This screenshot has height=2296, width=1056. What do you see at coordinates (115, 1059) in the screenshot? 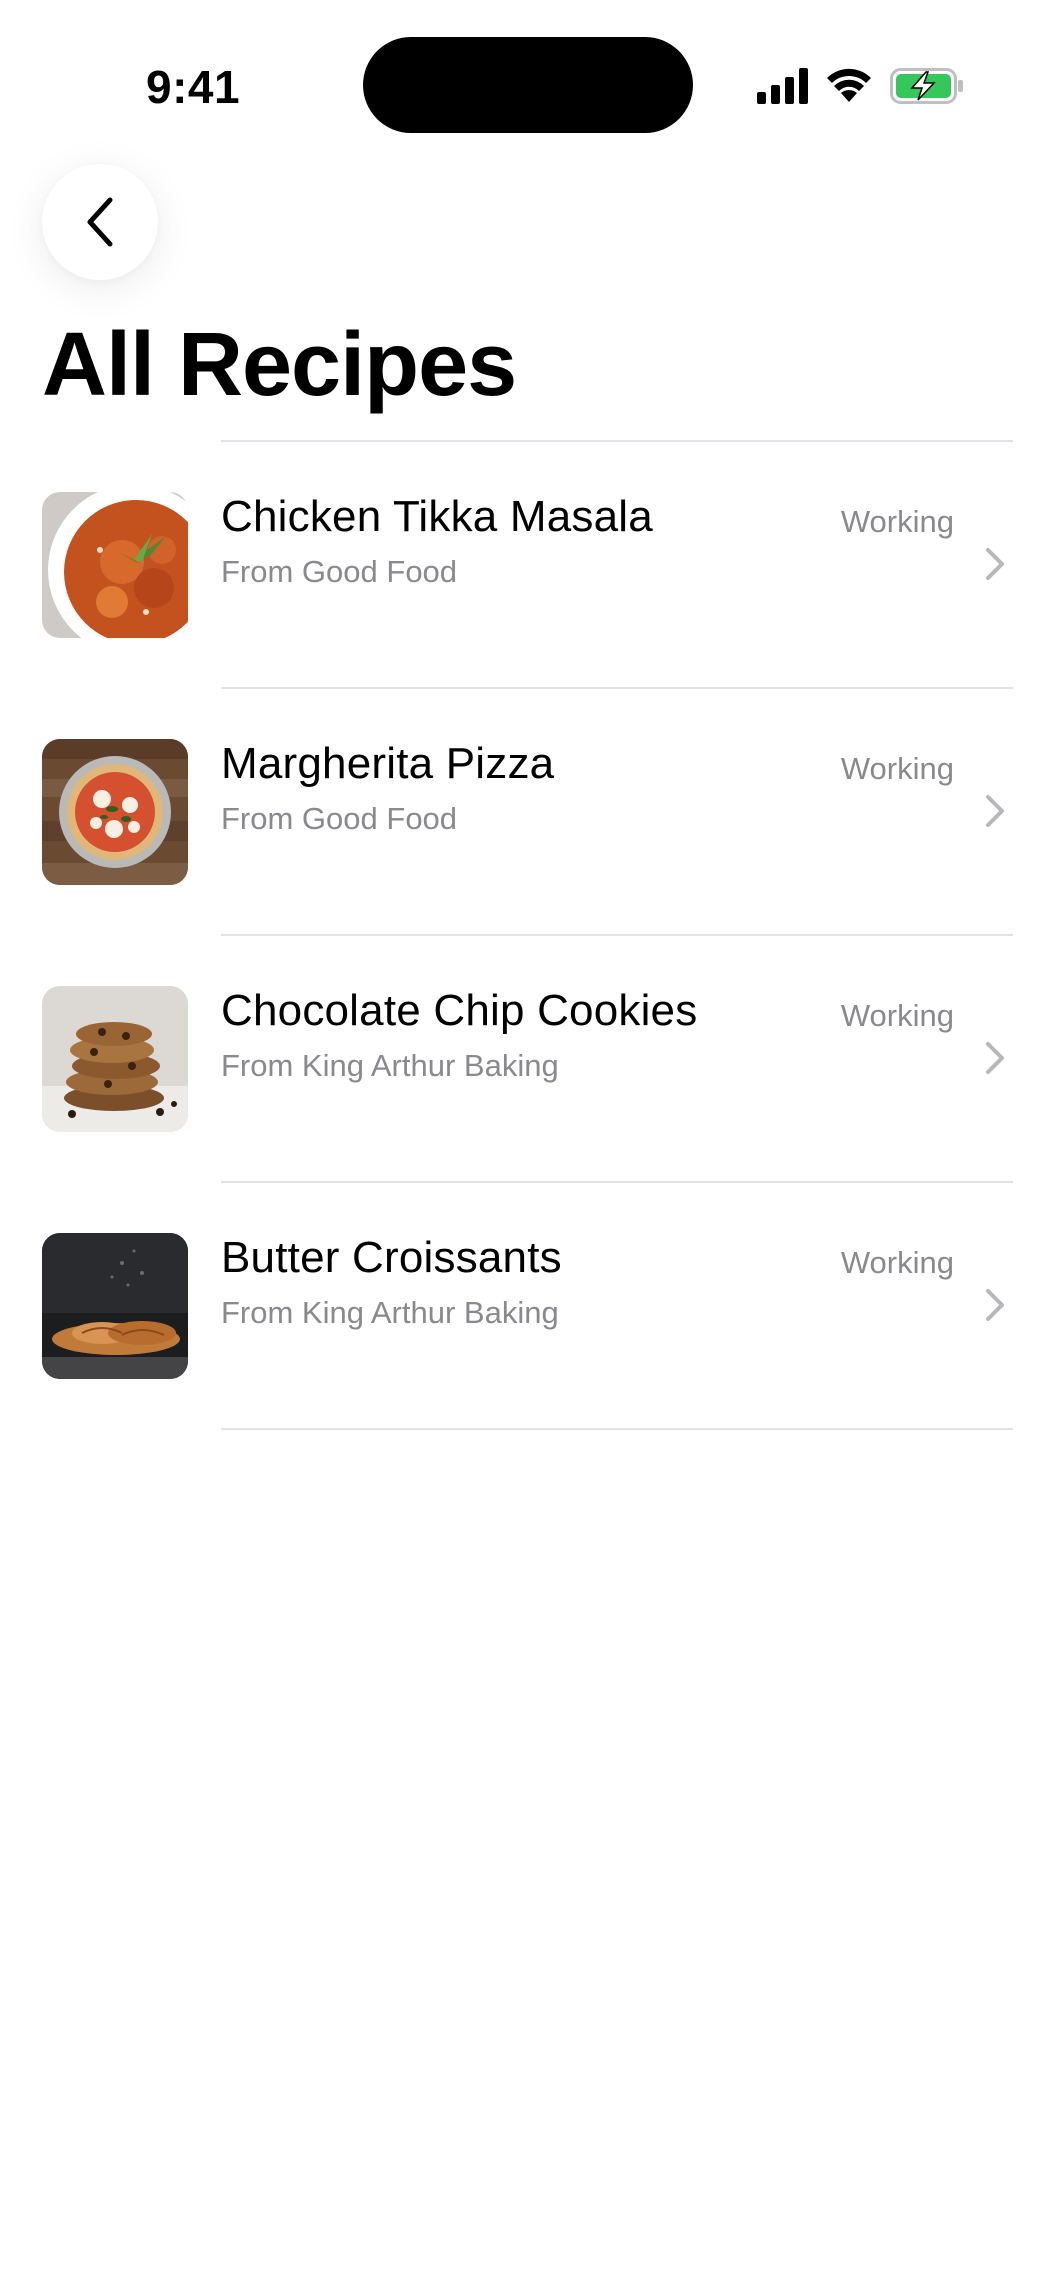
I see `chocolate-chip-cookies-photo` at bounding box center [115, 1059].